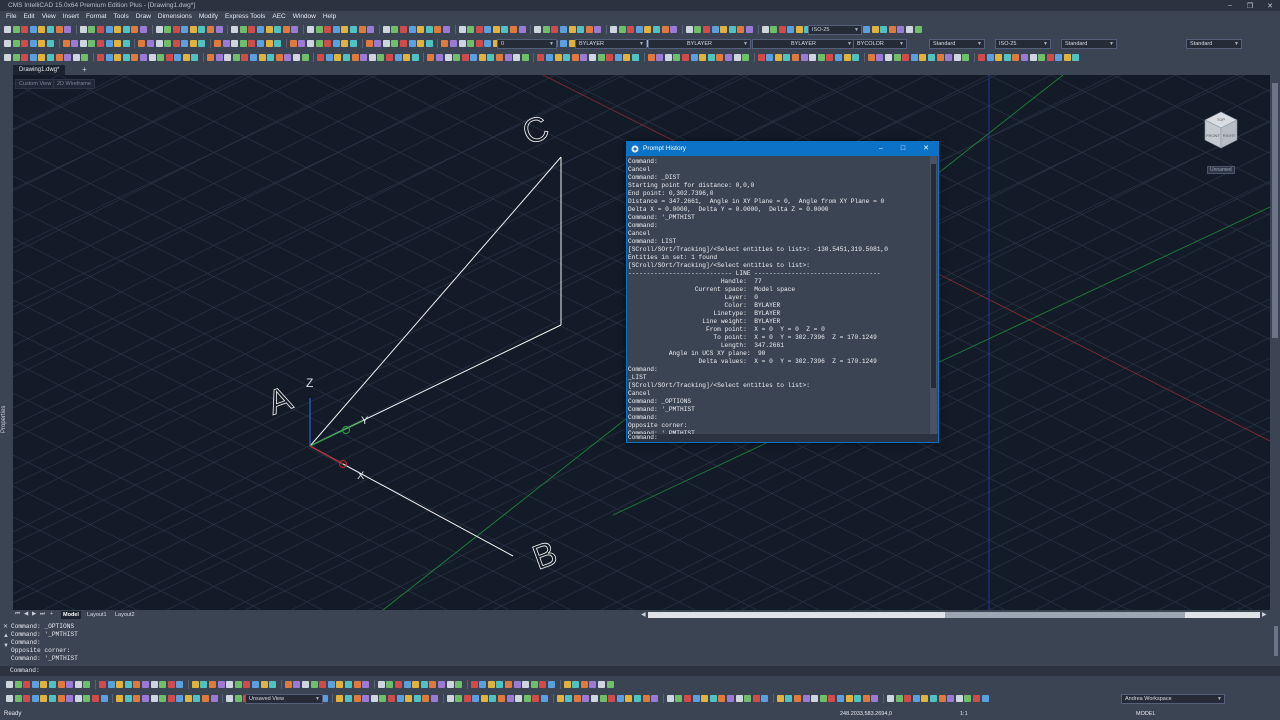 The width and height of the screenshot is (1280, 720). Describe the element at coordinates (121, 16) in the screenshot. I see `menu-tools: Tools` at that location.